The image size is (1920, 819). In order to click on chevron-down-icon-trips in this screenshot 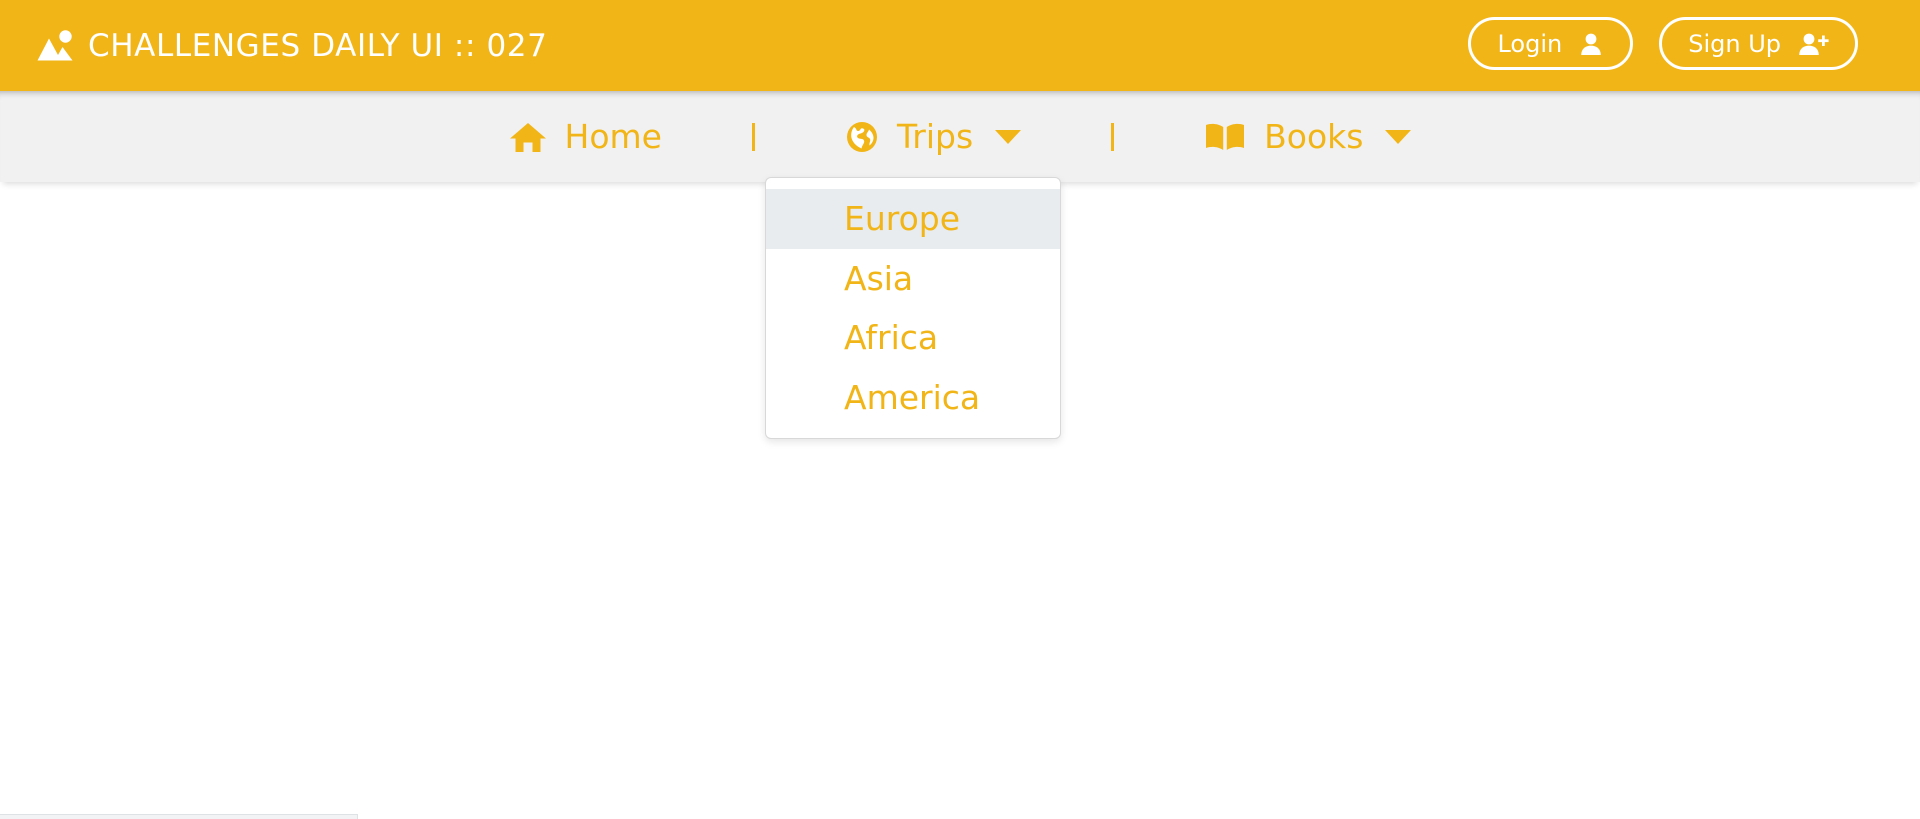, I will do `click(1008, 136)`.